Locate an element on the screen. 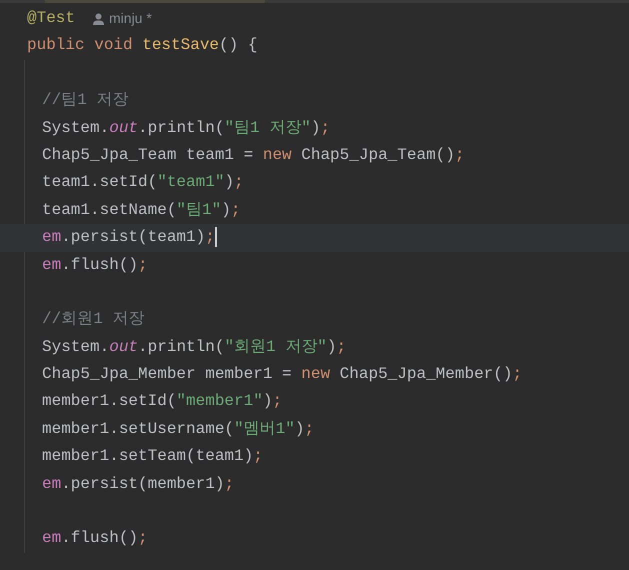 Image resolution: width=629 pixels, height=570 pixels. code-line: em.persist(member1); is located at coordinates (139, 484).